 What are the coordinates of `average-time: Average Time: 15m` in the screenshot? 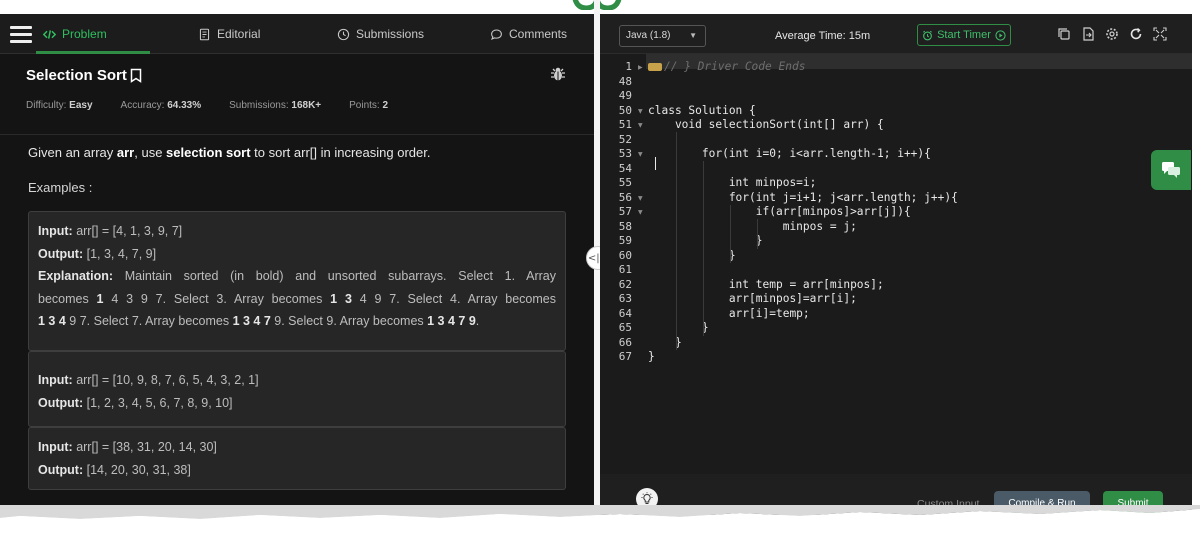 It's located at (823, 36).